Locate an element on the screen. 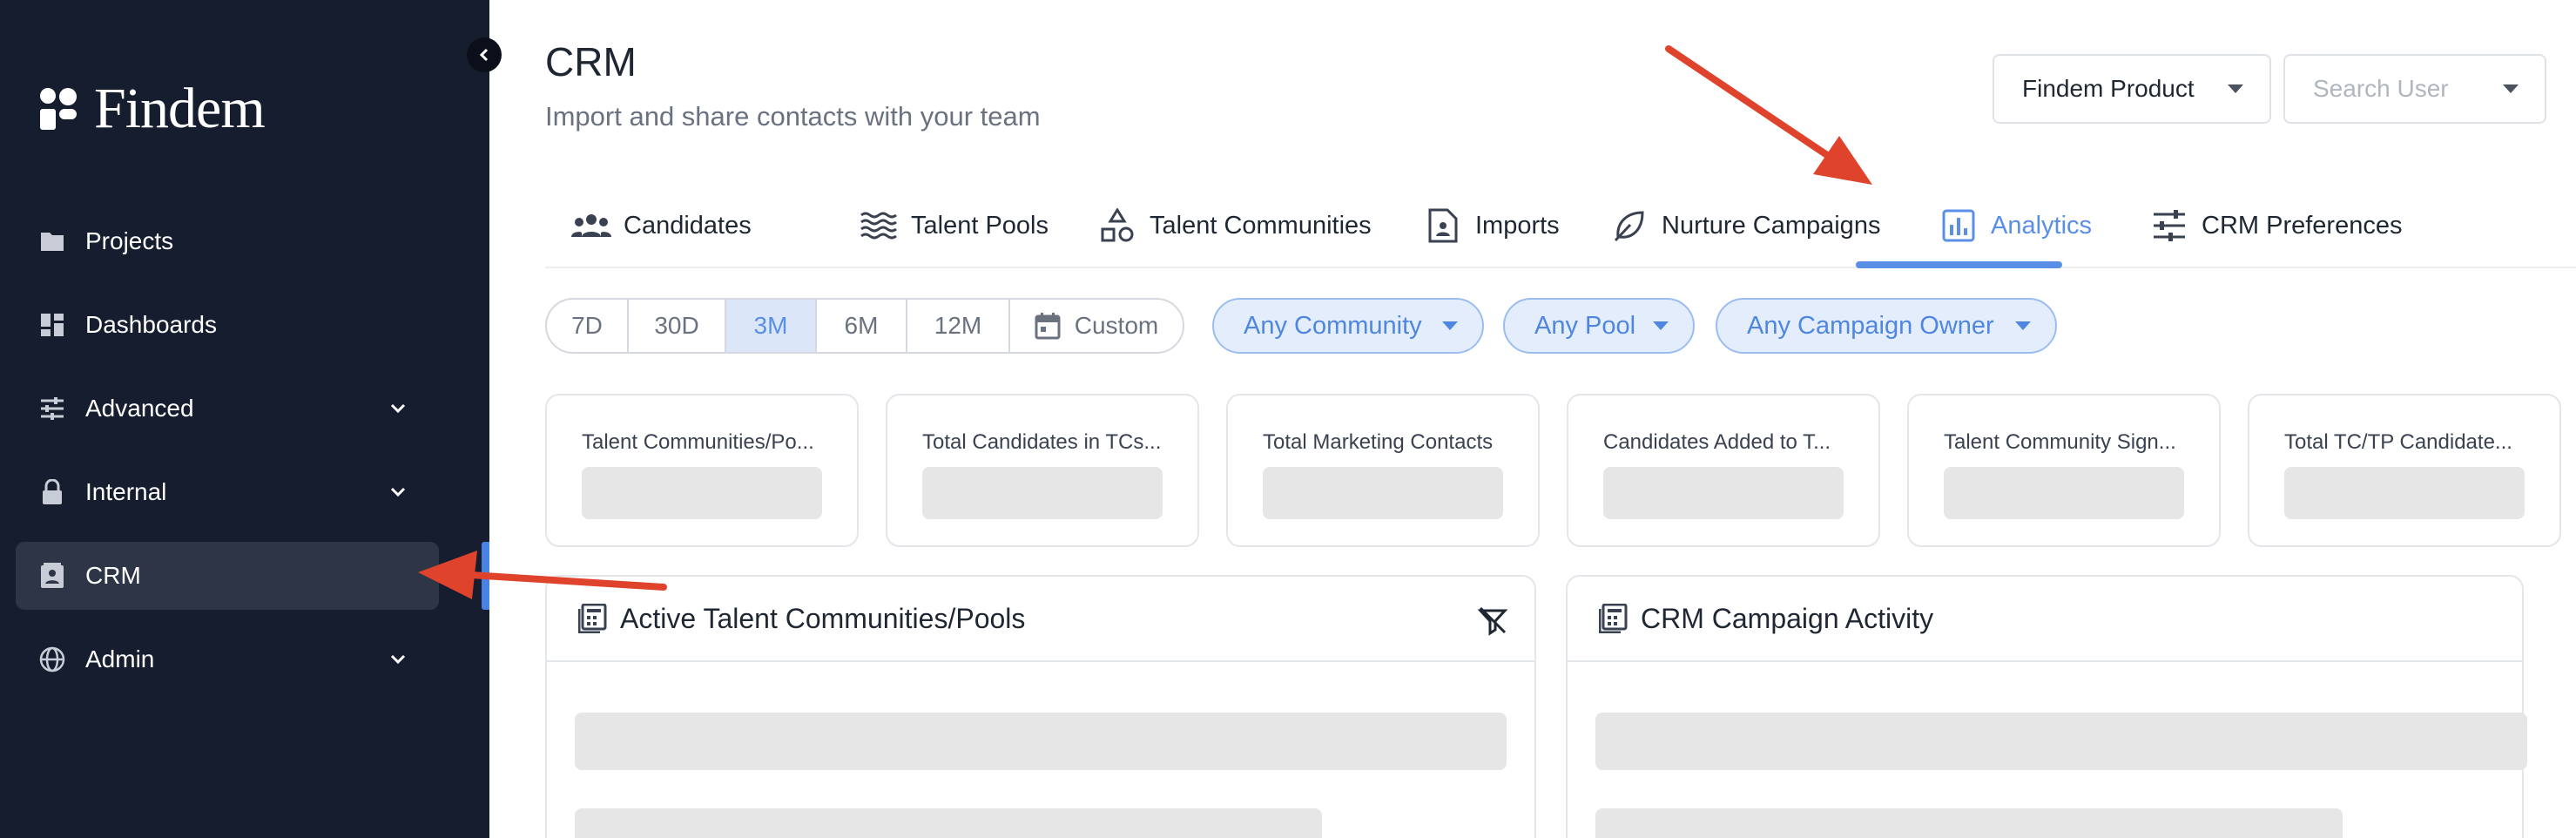 This screenshot has width=2576, height=838. sidebar-item-admin: Admin is located at coordinates (227, 659).